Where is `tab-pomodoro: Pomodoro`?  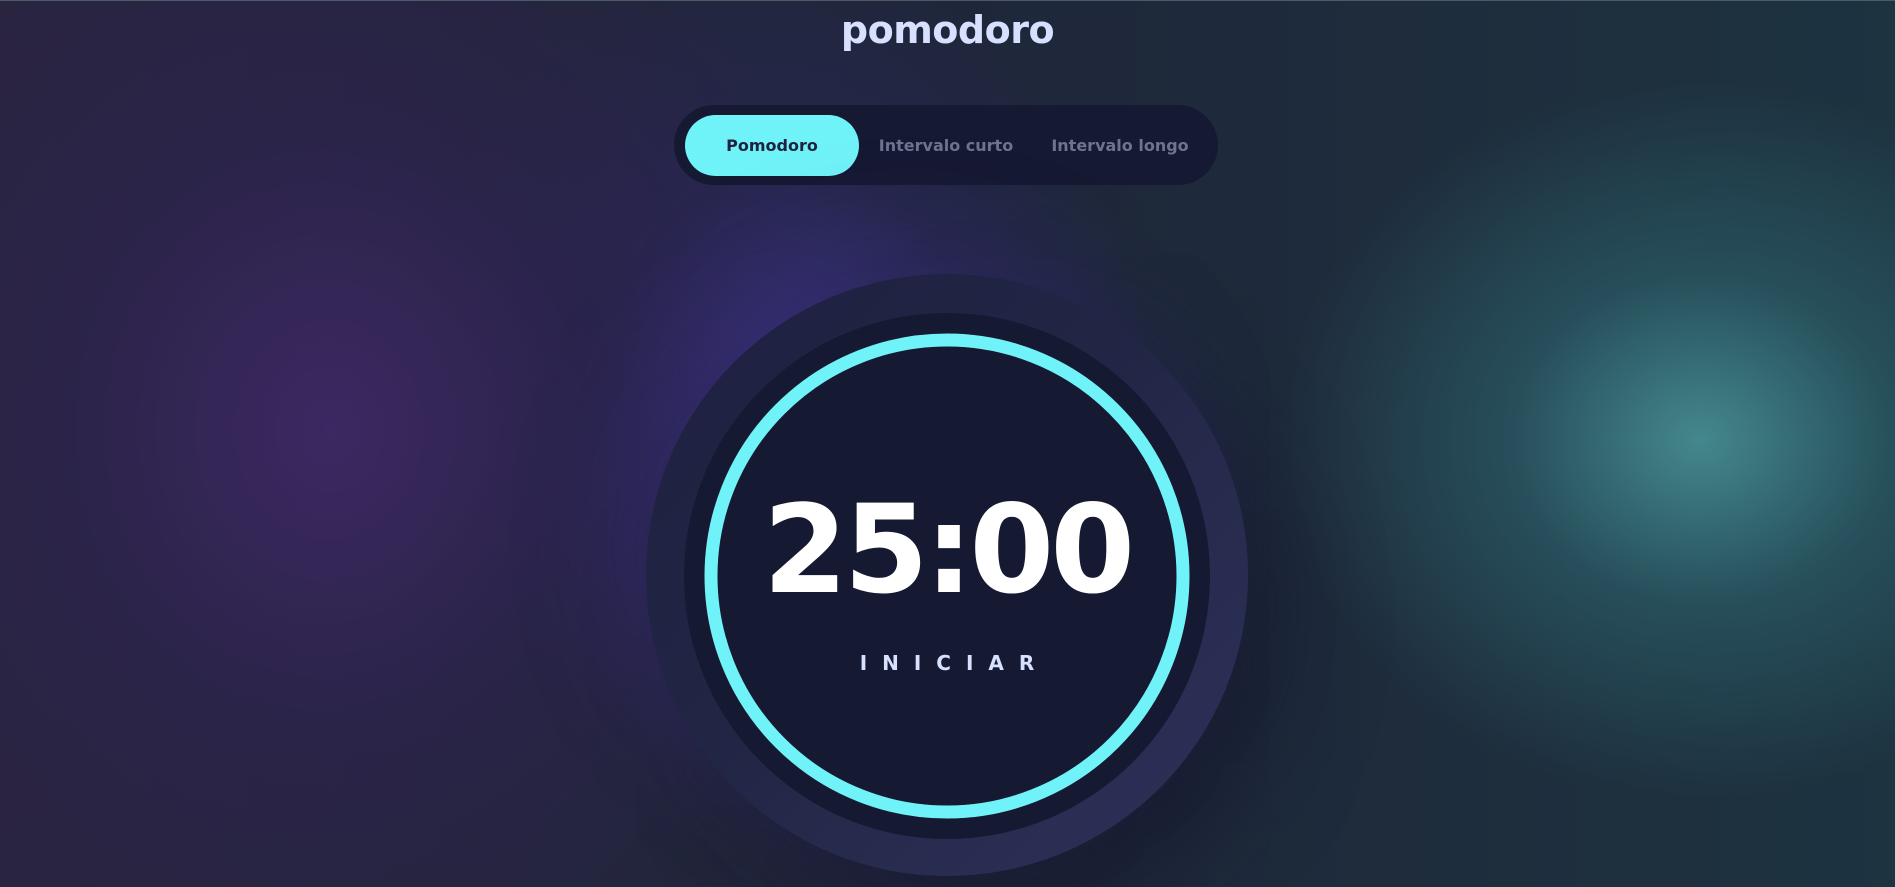 tab-pomodoro: Pomodoro is located at coordinates (772, 145).